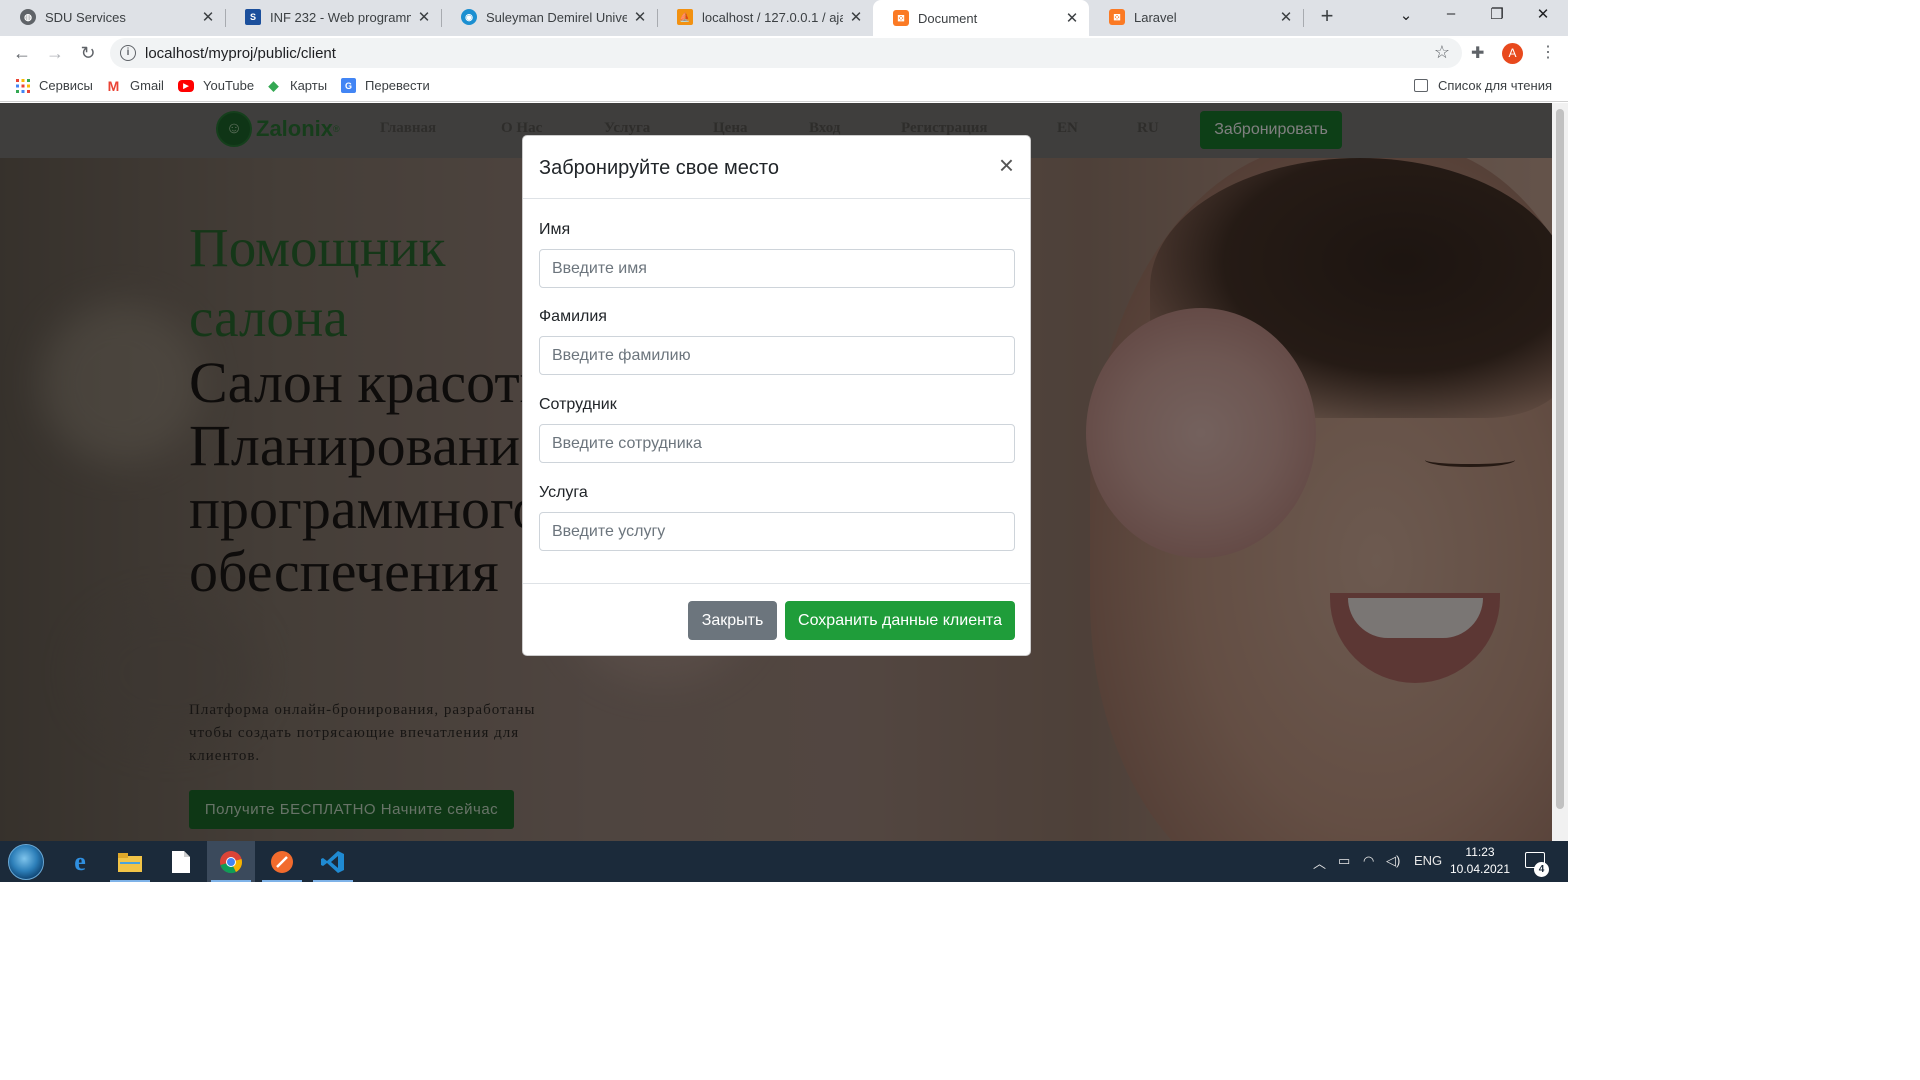 The height and width of the screenshot is (1080, 1920). Describe the element at coordinates (1303, 18) in the screenshot. I see `tab-separator` at that location.